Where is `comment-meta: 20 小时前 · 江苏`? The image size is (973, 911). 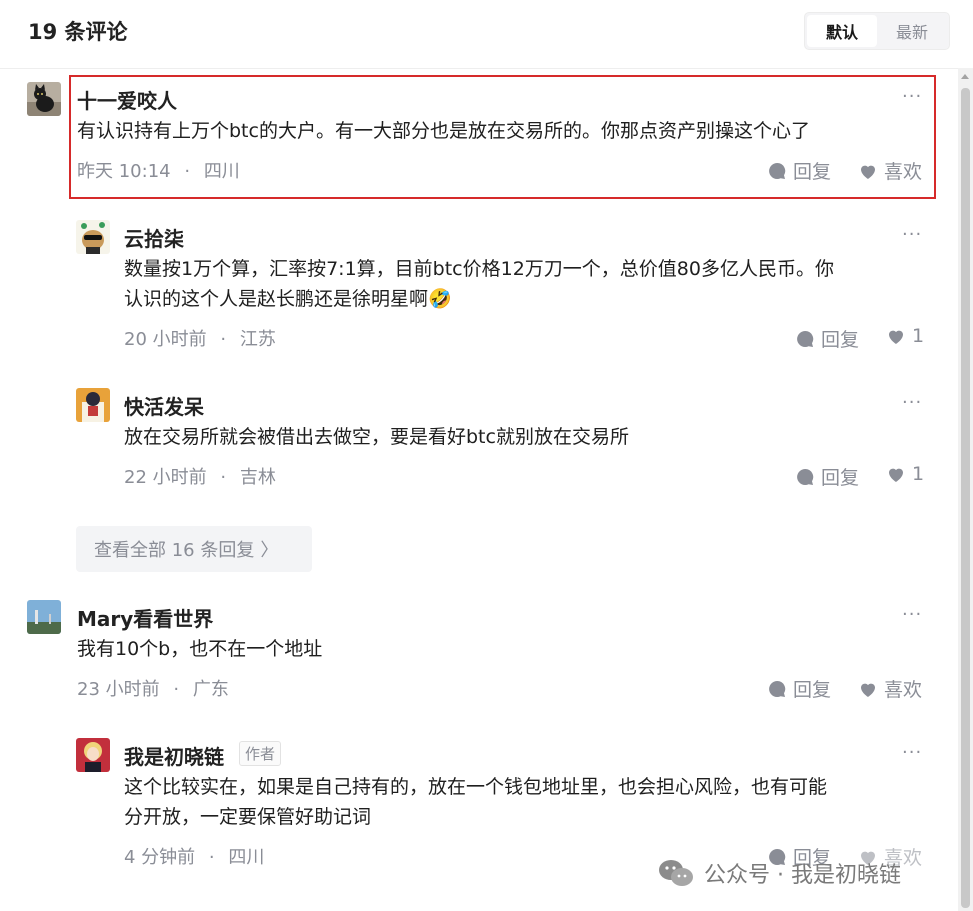
comment-meta: 20 小时前 · 江苏 is located at coordinates (200, 338).